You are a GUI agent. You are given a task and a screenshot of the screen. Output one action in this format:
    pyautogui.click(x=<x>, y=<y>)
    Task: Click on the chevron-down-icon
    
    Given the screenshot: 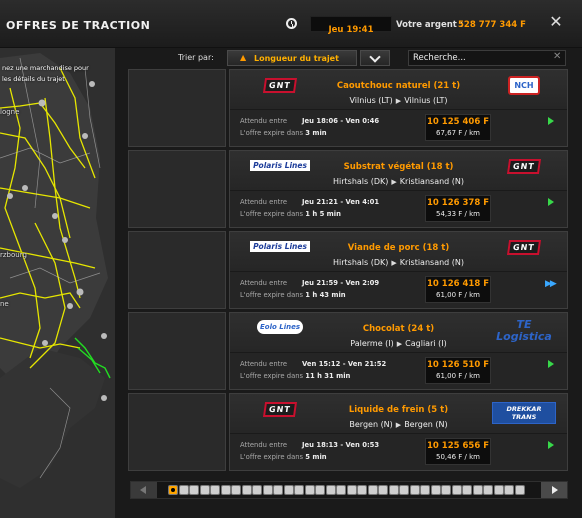 What is the action you would take?
    pyautogui.click(x=375, y=57)
    